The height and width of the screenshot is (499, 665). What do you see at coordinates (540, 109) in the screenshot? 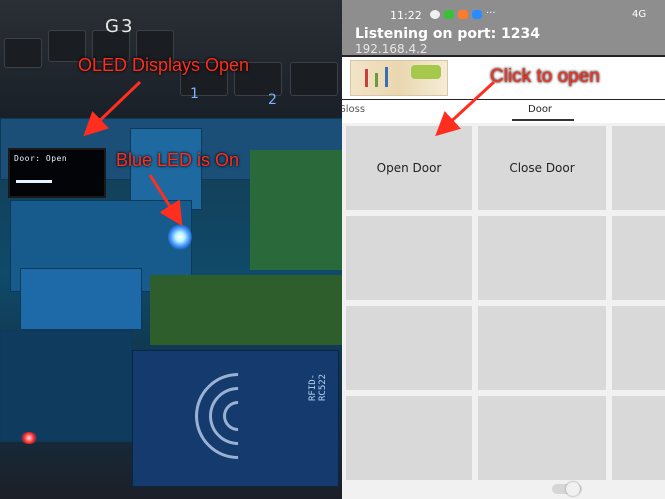
I see `tab-door: Door` at bounding box center [540, 109].